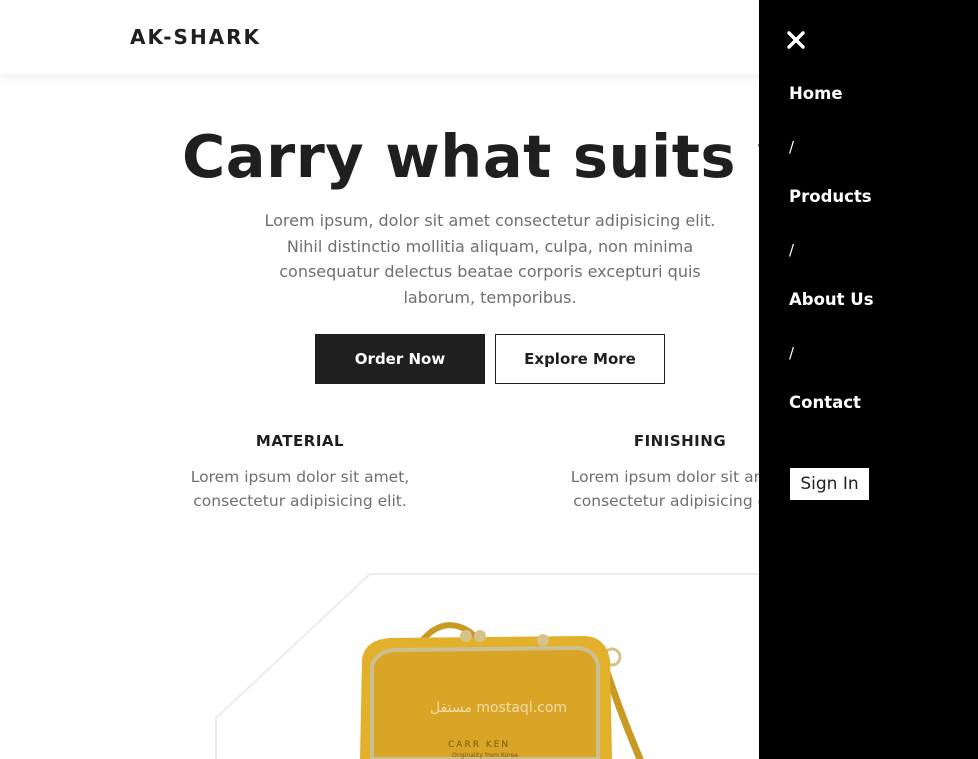 This screenshot has width=978, height=759. What do you see at coordinates (831, 299) in the screenshot?
I see `sidebar-item-about-us: About Us` at bounding box center [831, 299].